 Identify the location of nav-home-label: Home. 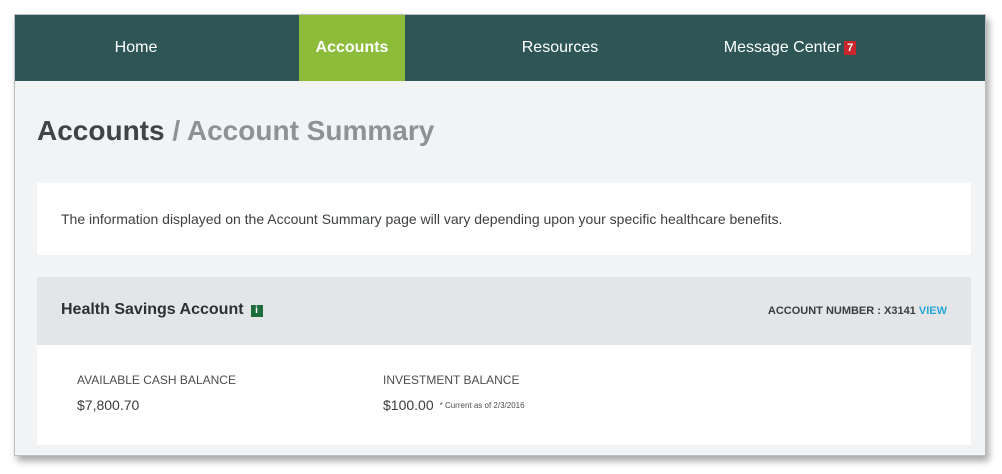
(136, 47).